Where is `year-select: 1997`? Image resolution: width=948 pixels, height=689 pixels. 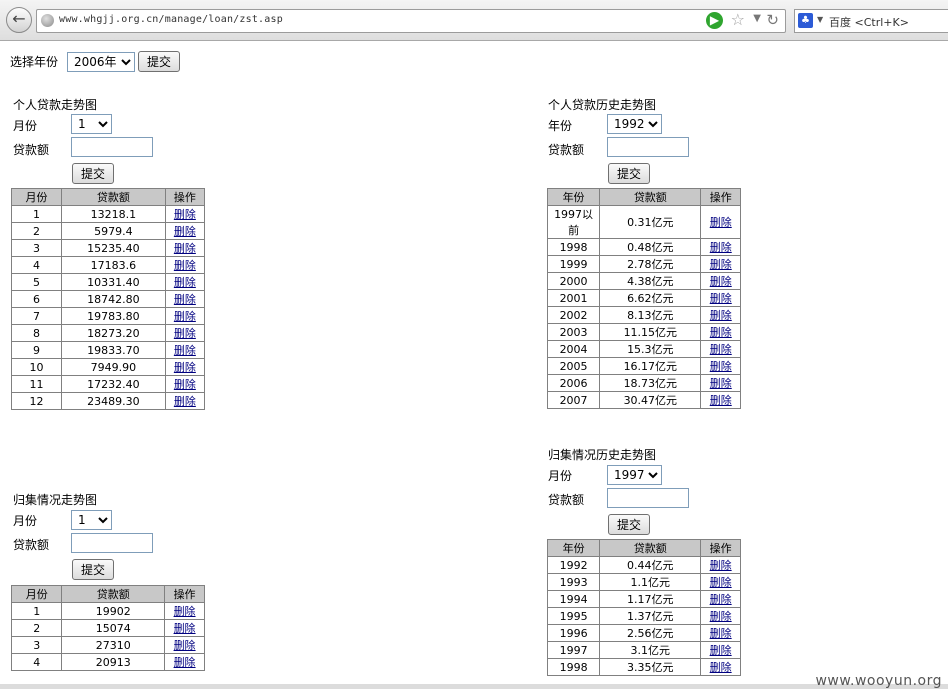 year-select: 1997 is located at coordinates (634, 475).